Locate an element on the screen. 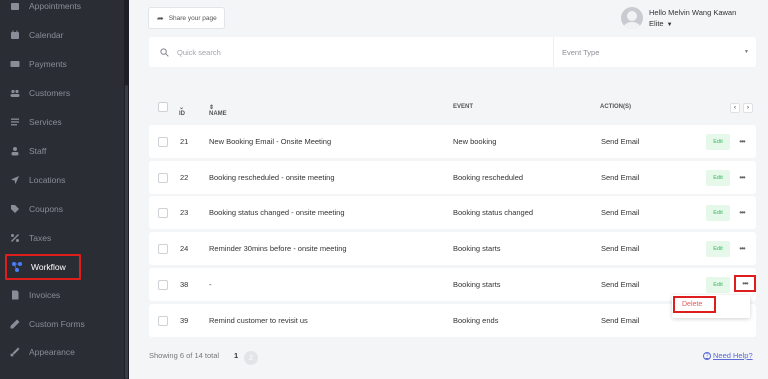  sidebar-item-label: Services is located at coordinates (45, 122).